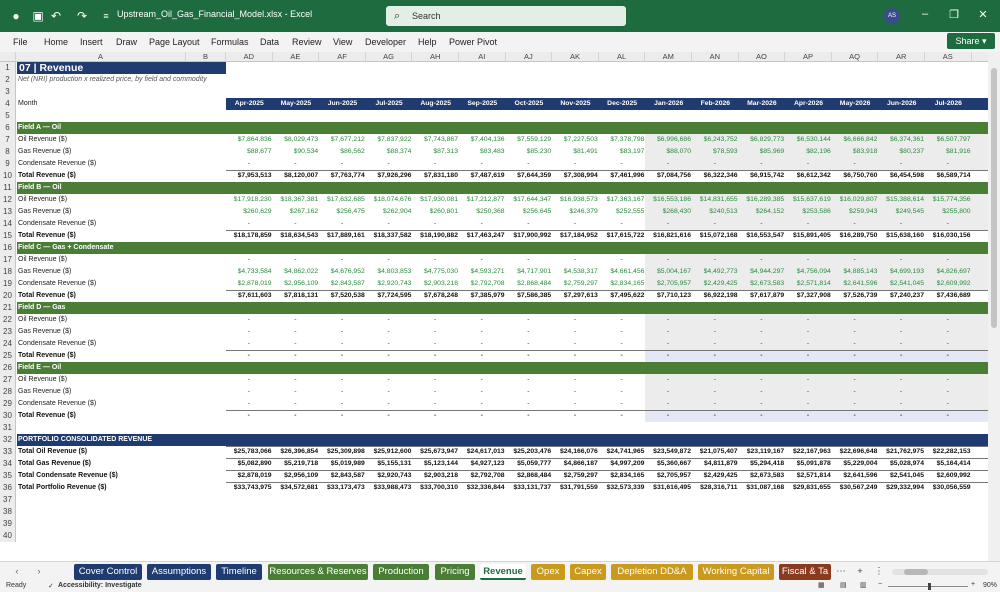  What do you see at coordinates (8, 356) in the screenshot?
I see `row-number: 25` at bounding box center [8, 356].